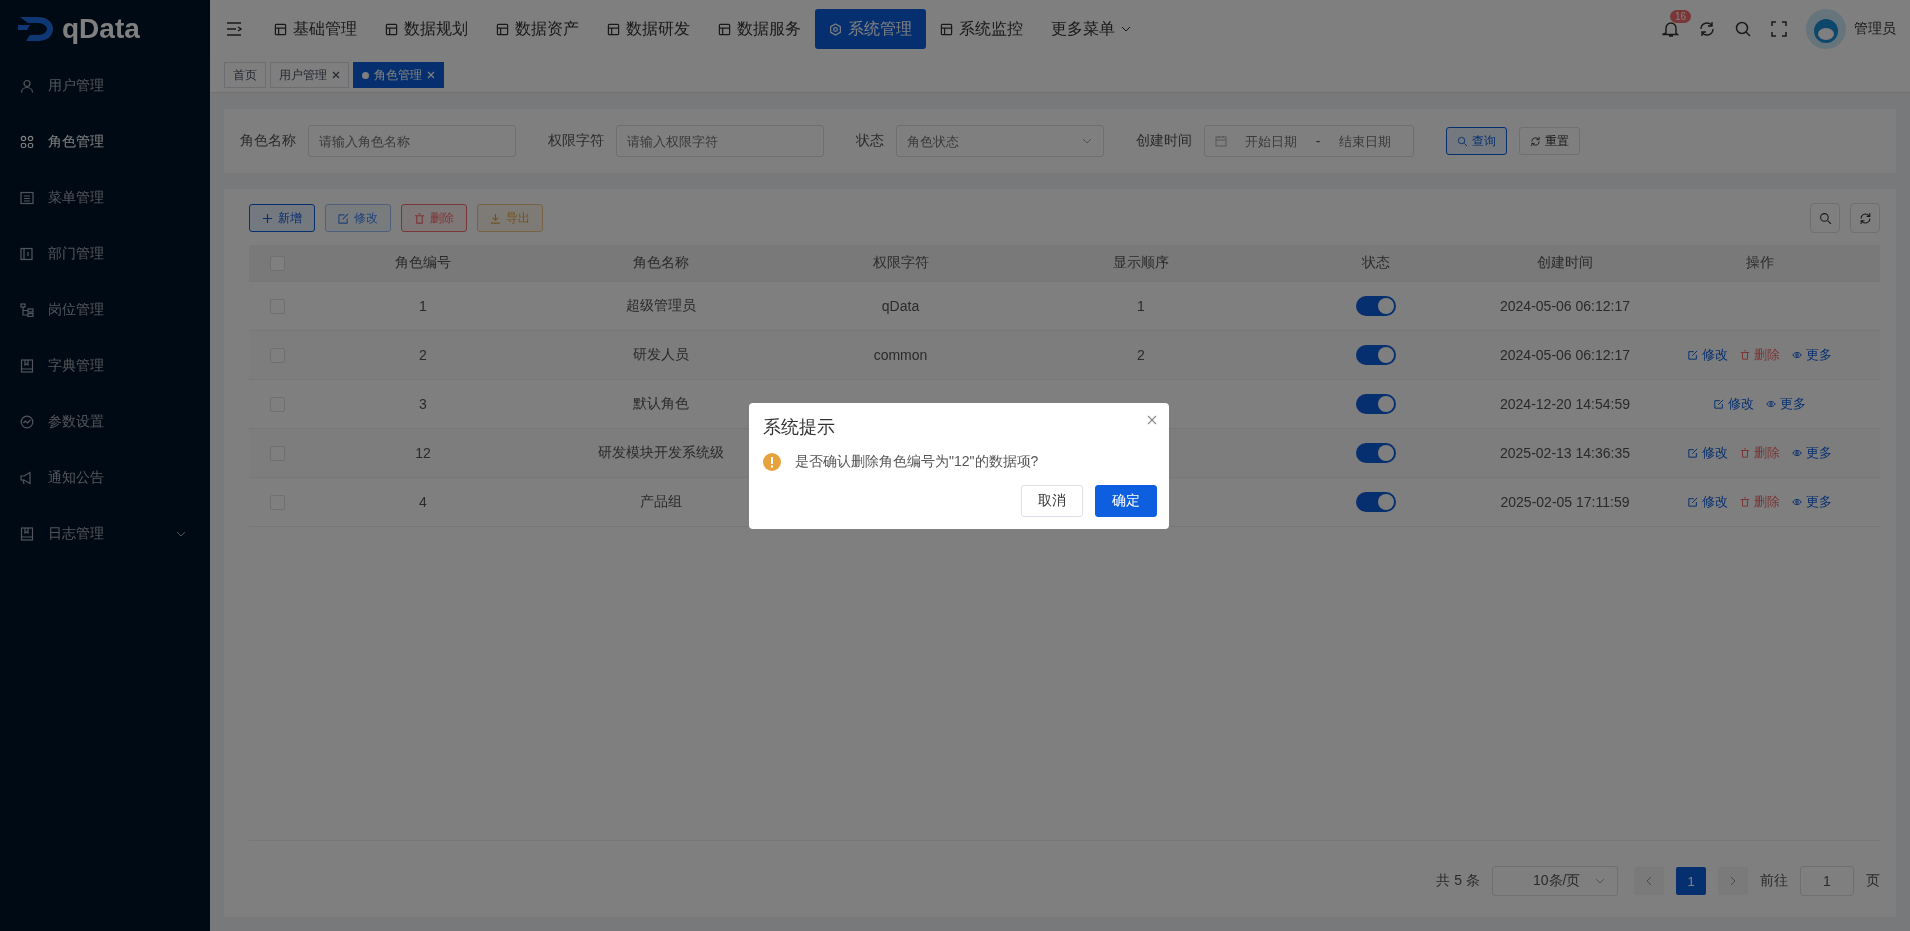 The image size is (1910, 931). I want to click on nav-tab: 系统管理, so click(870, 29).